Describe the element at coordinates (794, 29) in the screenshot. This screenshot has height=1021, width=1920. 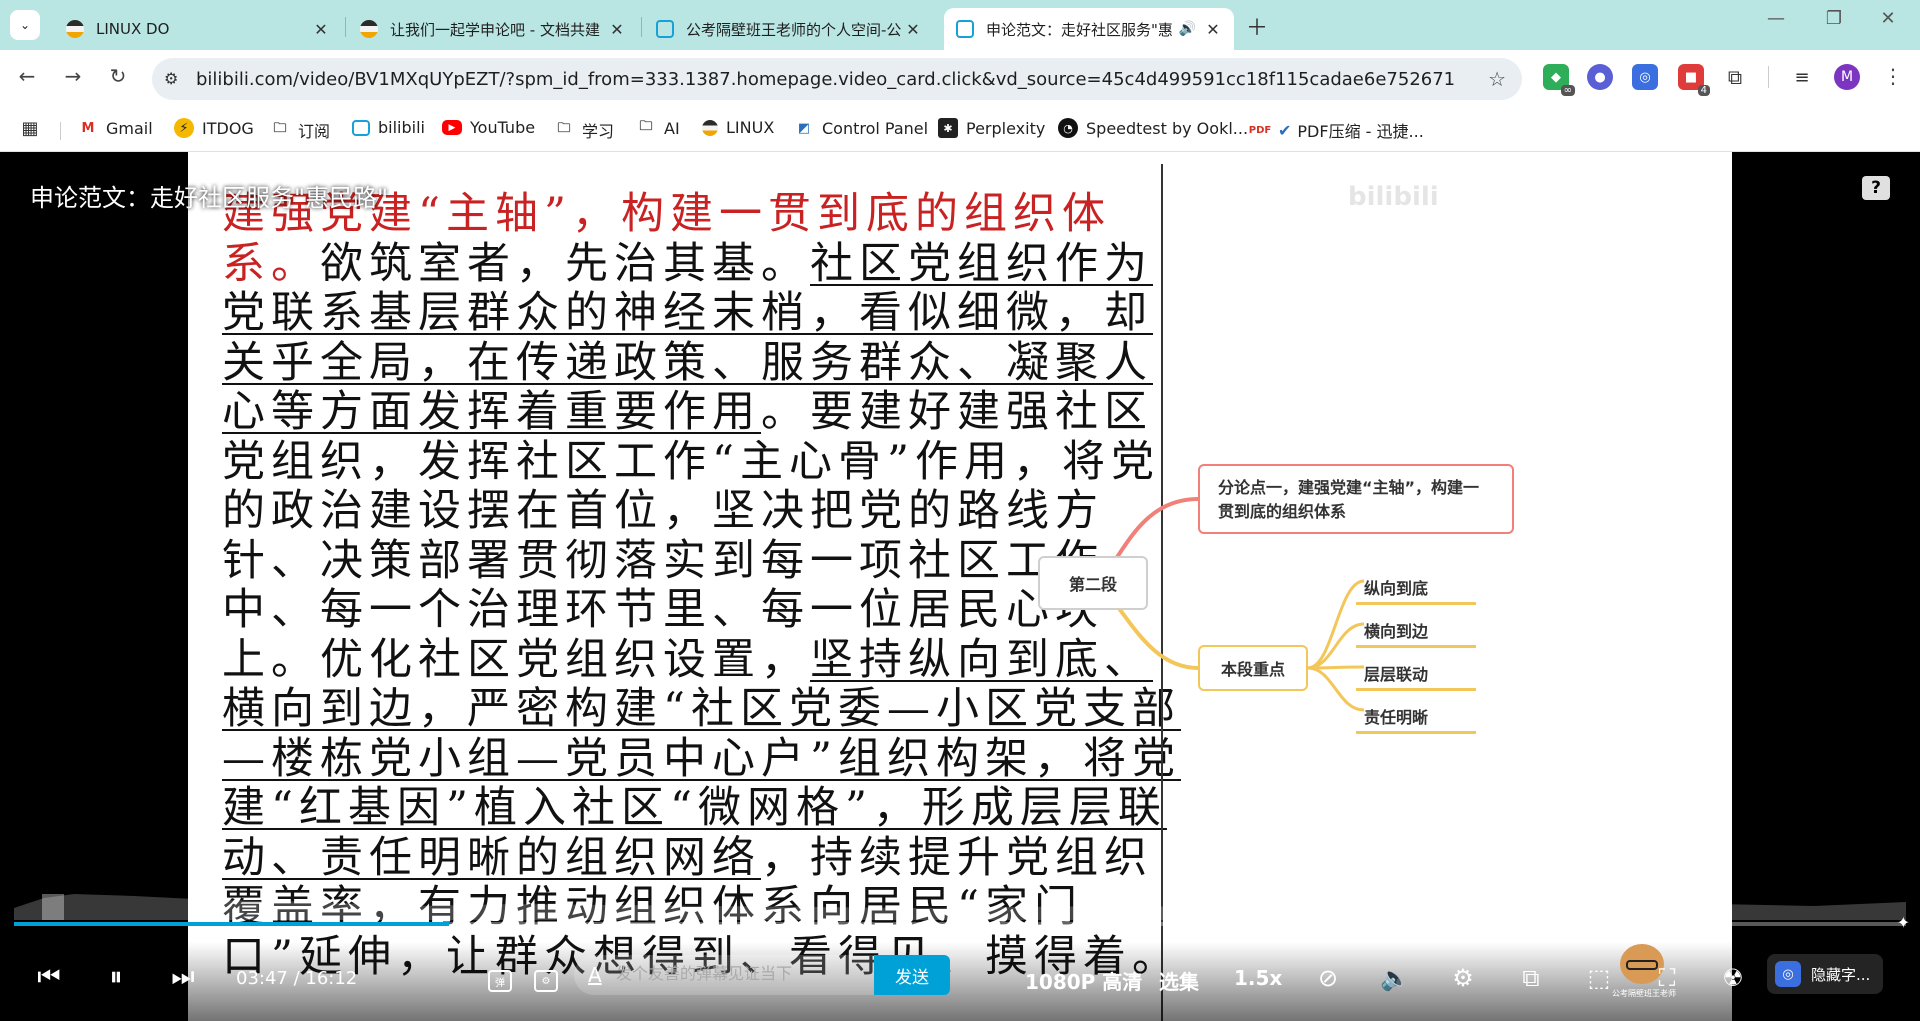
I see `tab-title: 公考隔壁班王老师的个人空间-公` at that location.